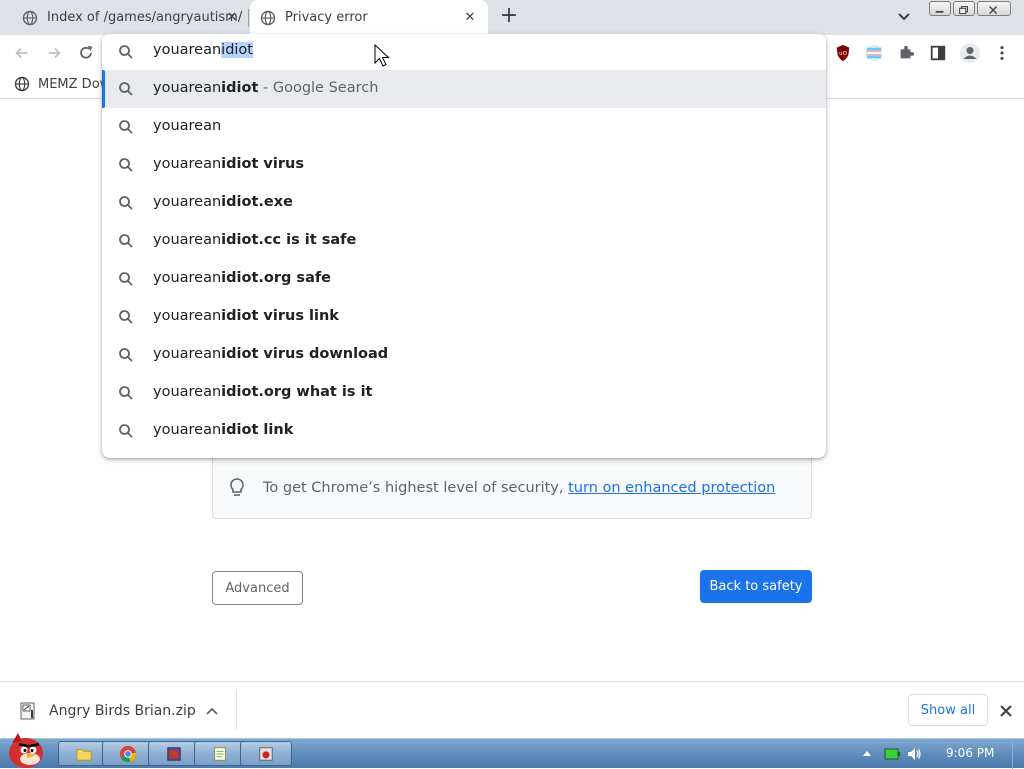  Describe the element at coordinates (212, 711) in the screenshot. I see `chevron-up-icon` at that location.